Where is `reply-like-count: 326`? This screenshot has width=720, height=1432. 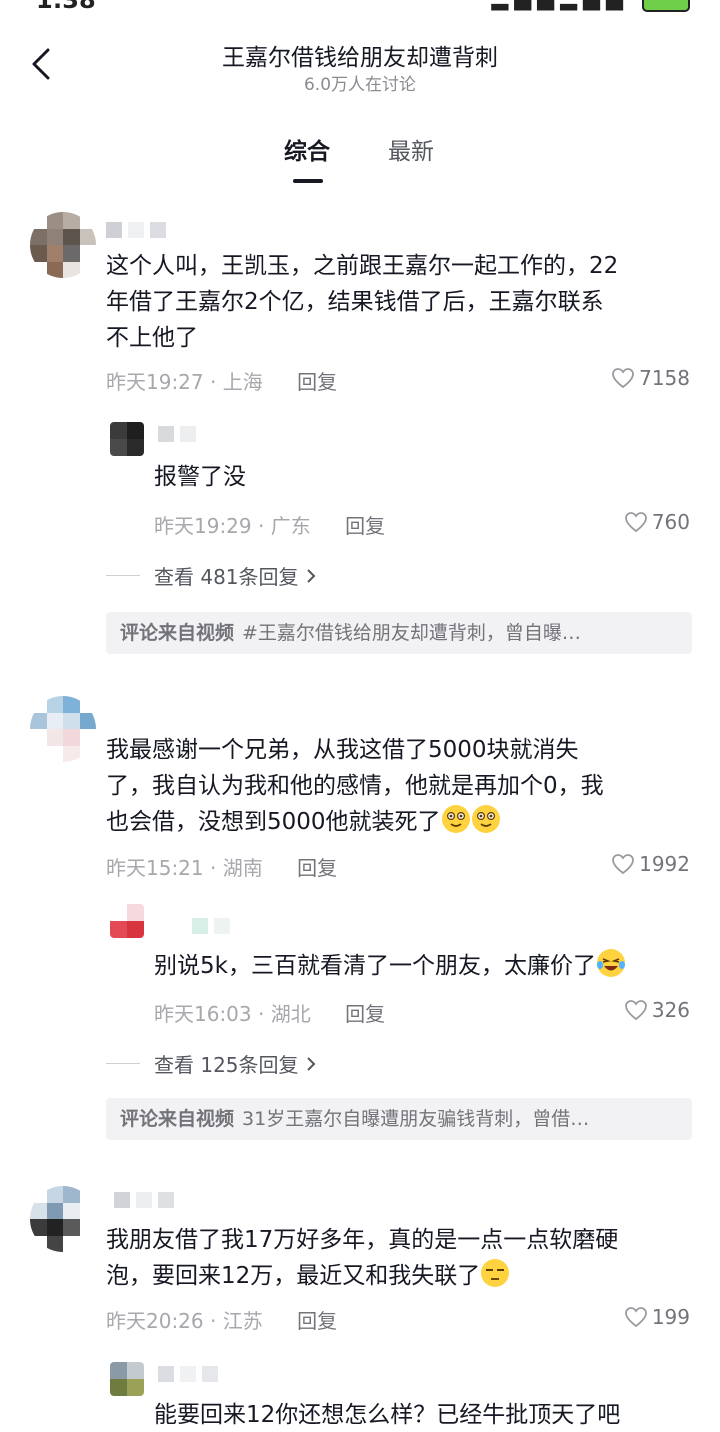 reply-like-count: 326 is located at coordinates (670, 1010).